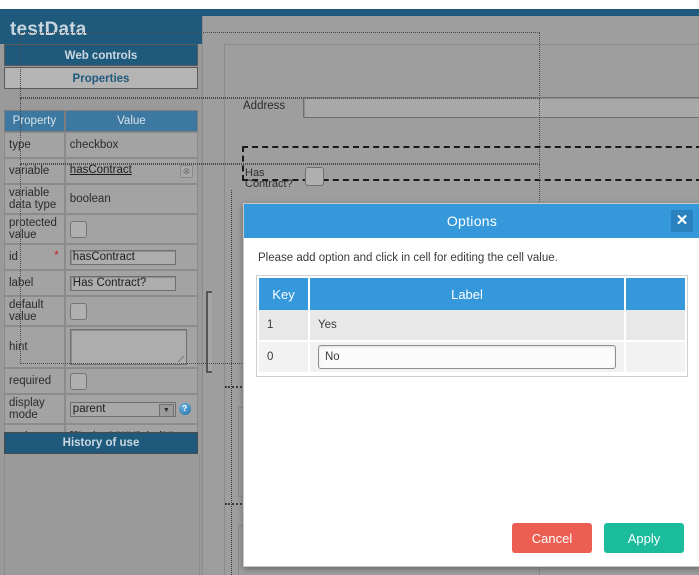  Describe the element at coordinates (166, 410) in the screenshot. I see `chevron-down-icon: ▼` at that location.